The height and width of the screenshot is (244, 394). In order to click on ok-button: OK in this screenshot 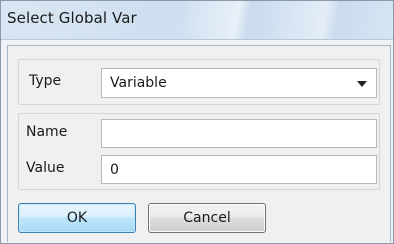, I will do `click(77, 218)`.